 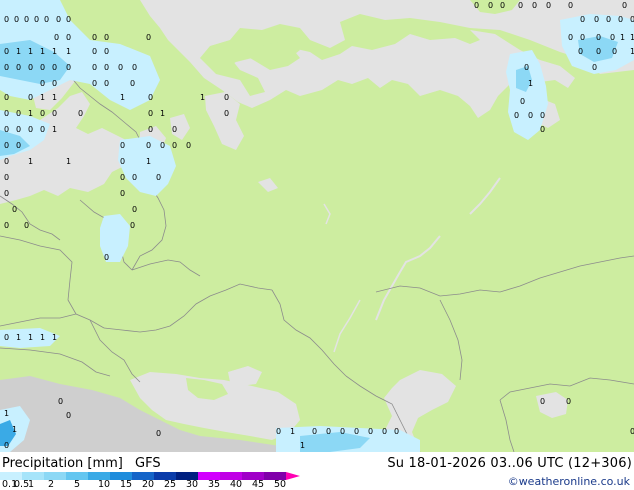 I want to click on map-title: Precipitation [mm] GFS, so click(x=81, y=463).